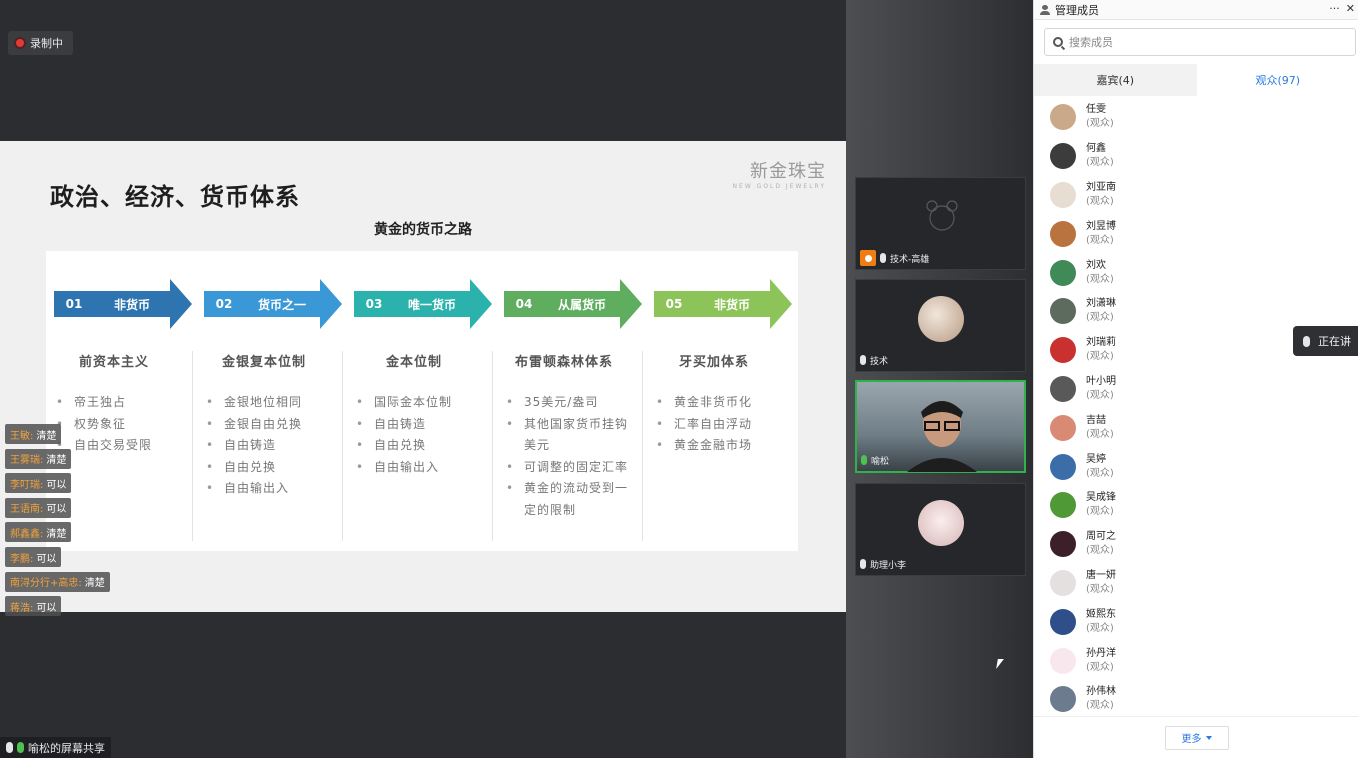 The image size is (1358, 758). What do you see at coordinates (714, 446) in the screenshot?
I see `stage-point: 黄金金融市场` at bounding box center [714, 446].